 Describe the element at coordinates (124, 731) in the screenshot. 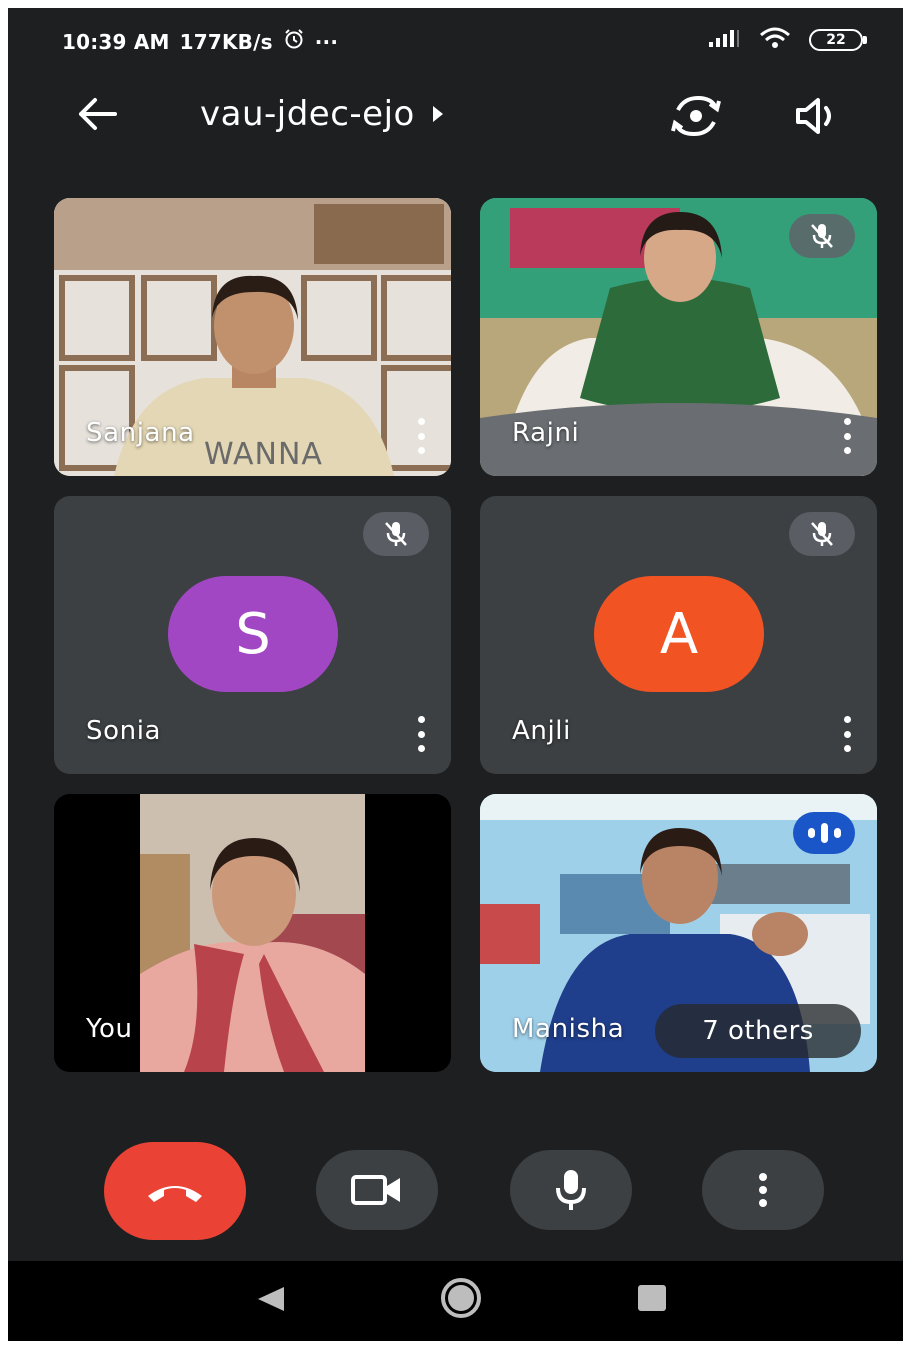

I see `participant-name: Sonia` at that location.